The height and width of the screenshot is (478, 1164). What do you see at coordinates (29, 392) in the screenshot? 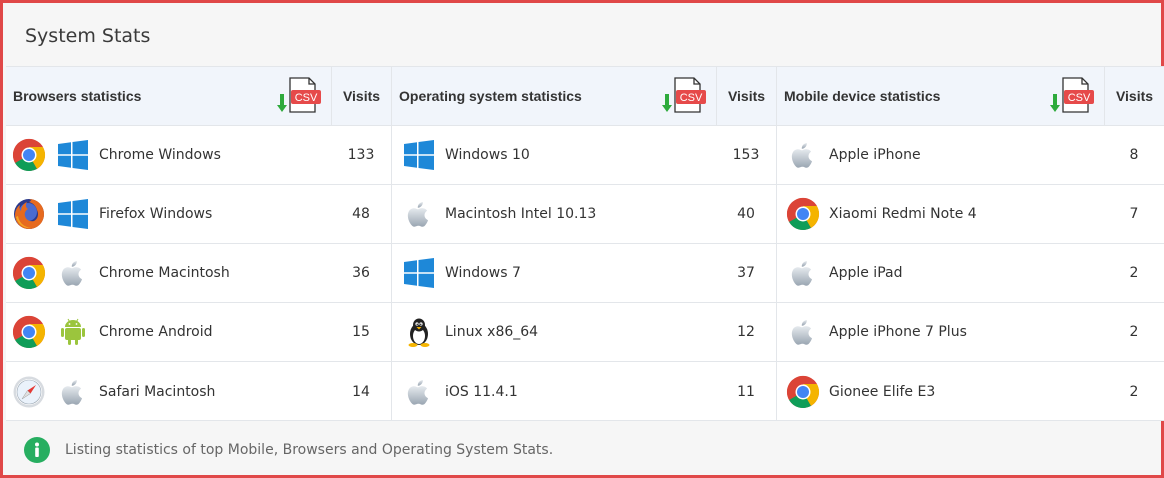
I see `safari-icon` at bounding box center [29, 392].